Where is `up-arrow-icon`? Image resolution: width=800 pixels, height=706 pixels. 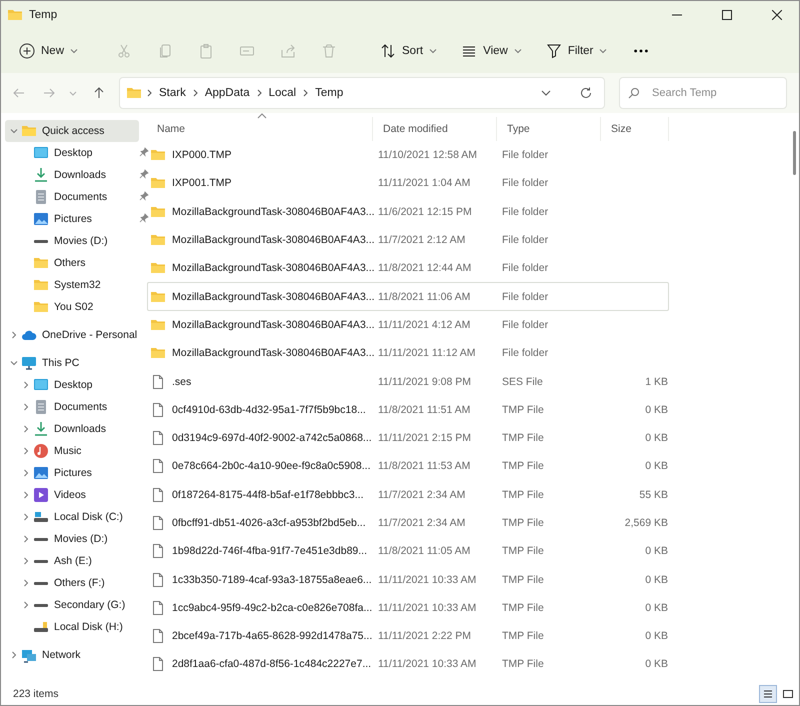
up-arrow-icon is located at coordinates (99, 93).